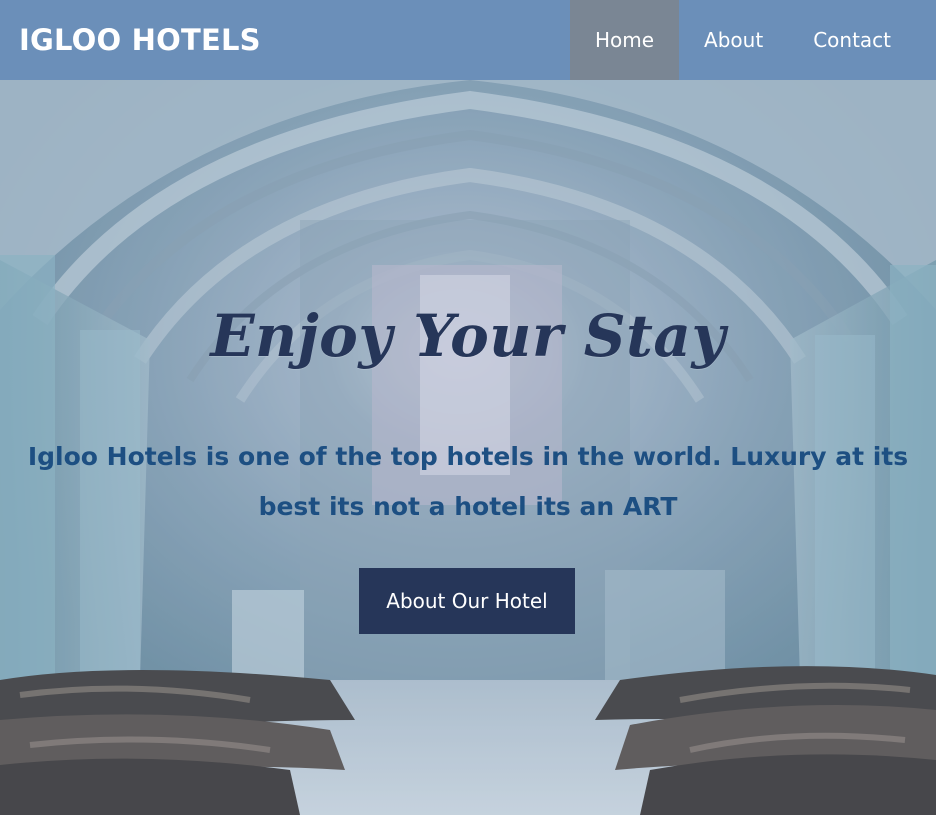  What do you see at coordinates (140, 40) in the screenshot?
I see `brand-logo: IGLOO HOTELS` at bounding box center [140, 40].